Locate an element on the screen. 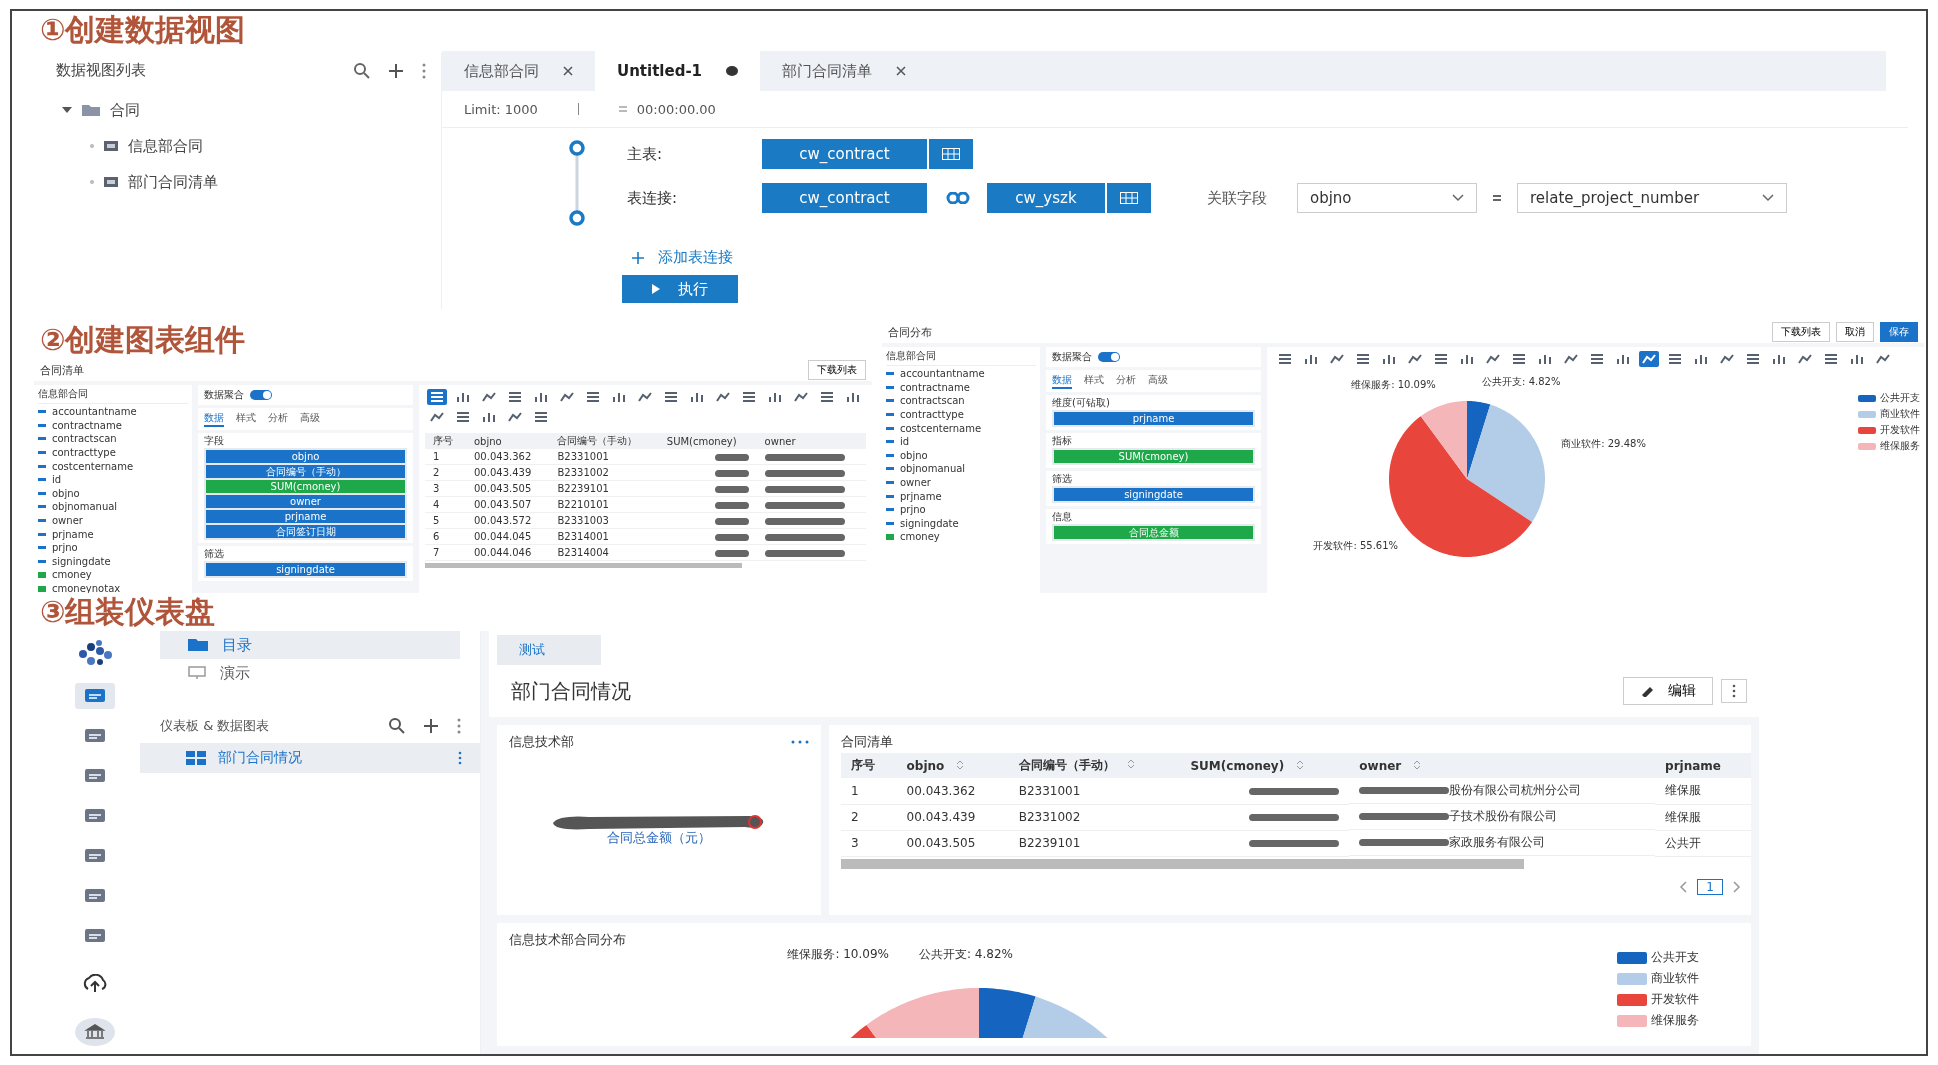 The image size is (1938, 1065). editor-tab: 部门合同清单 is located at coordinates (844, 71).